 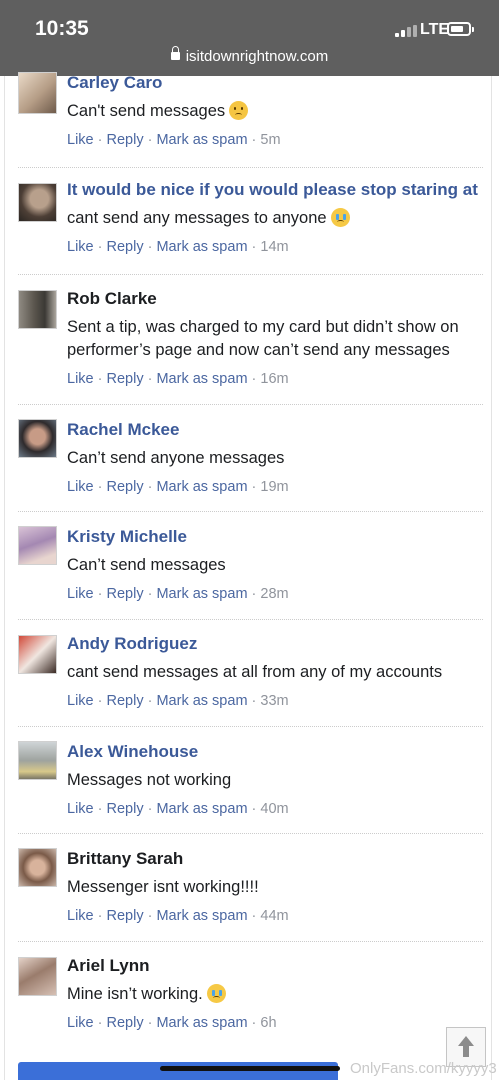 I want to click on comment-author: Andy Rodriguez, so click(x=275, y=644).